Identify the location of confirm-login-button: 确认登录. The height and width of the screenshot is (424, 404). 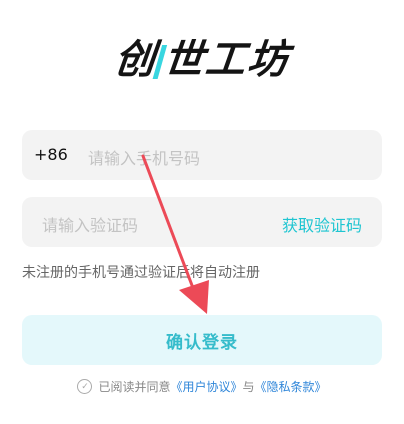
(202, 340).